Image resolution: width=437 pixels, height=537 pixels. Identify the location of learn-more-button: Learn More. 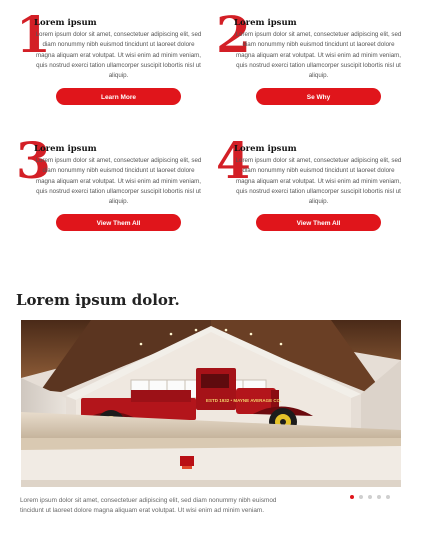
(118, 97).